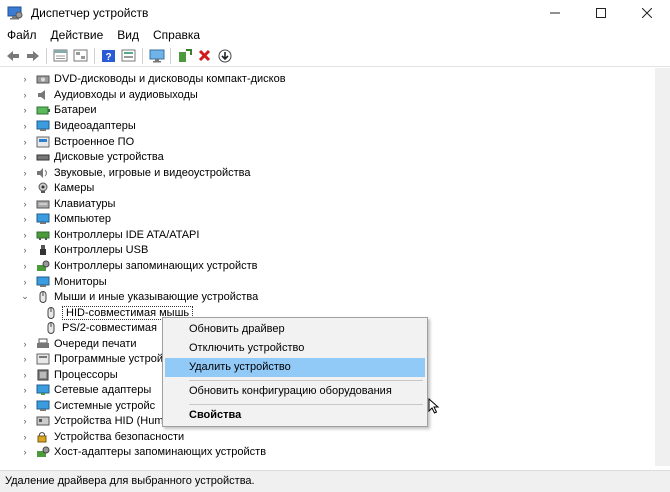 This screenshot has width=670, height=492. I want to click on computer-icon, so click(43, 219).